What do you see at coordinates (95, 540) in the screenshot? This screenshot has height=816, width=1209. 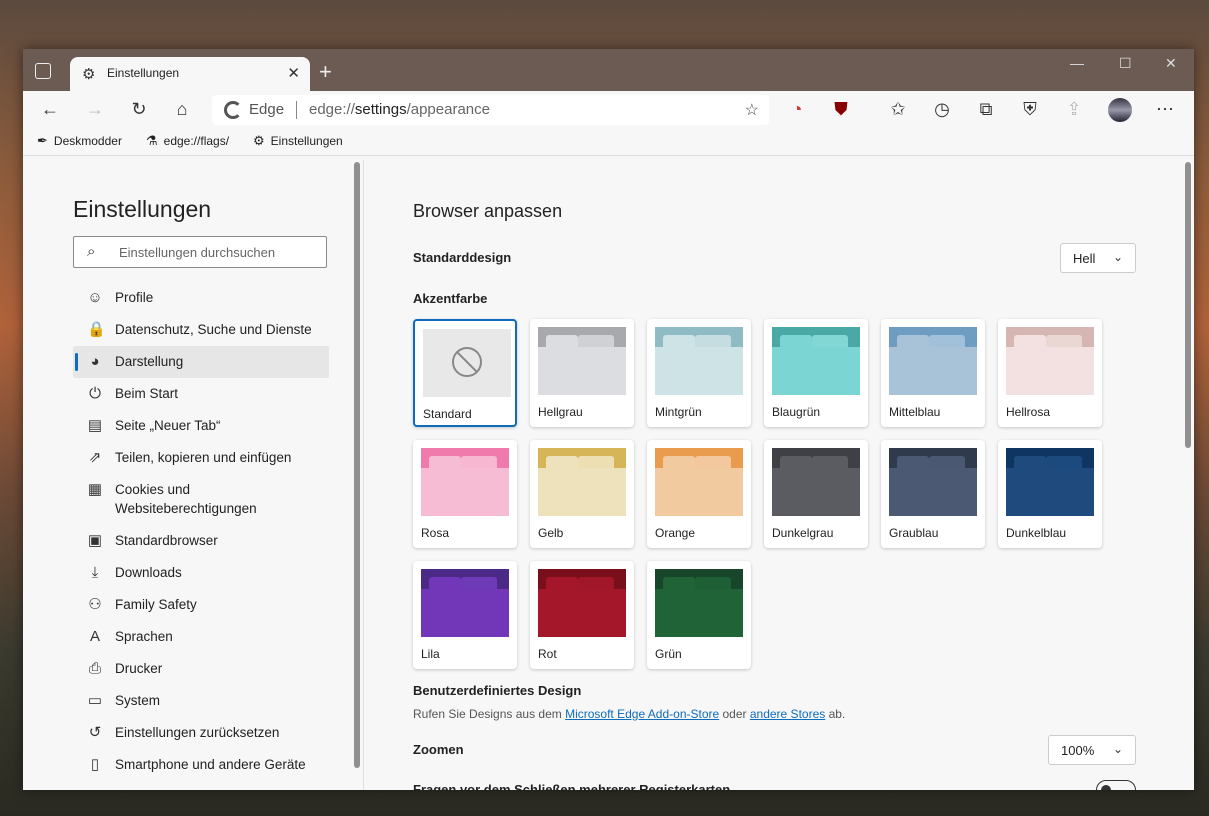 I see `browser-icon: ▣` at bounding box center [95, 540].